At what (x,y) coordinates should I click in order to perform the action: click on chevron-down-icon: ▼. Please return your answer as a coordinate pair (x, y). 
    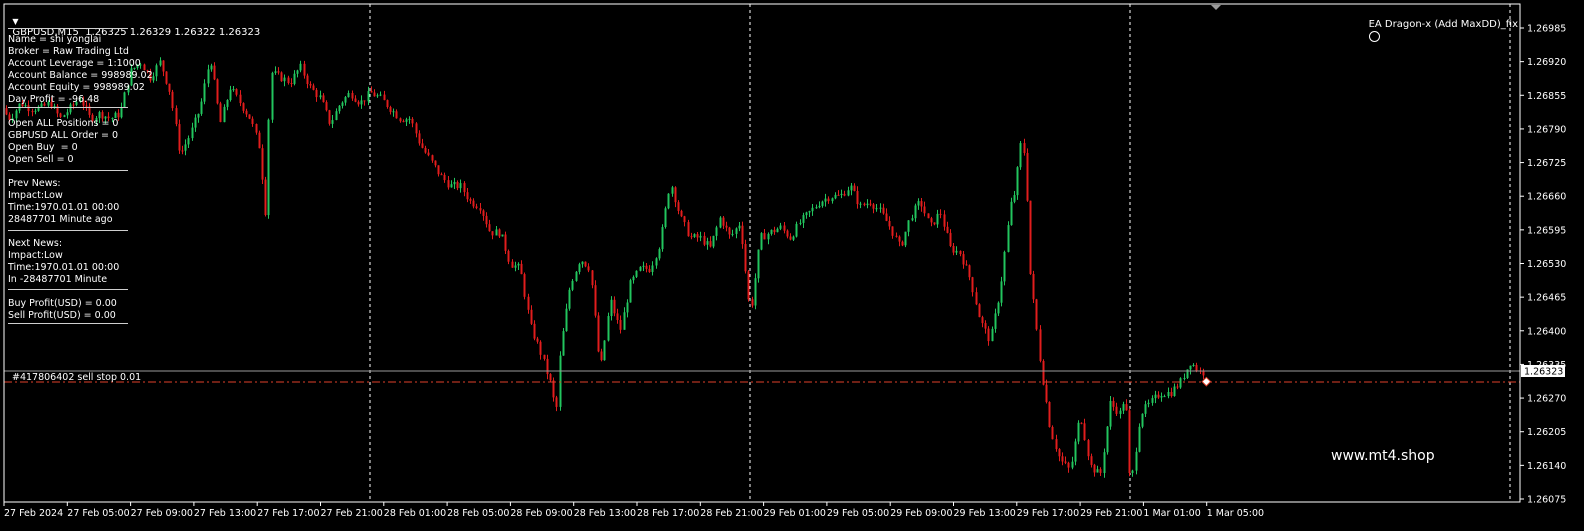
    Looking at the image, I should click on (15, 21).